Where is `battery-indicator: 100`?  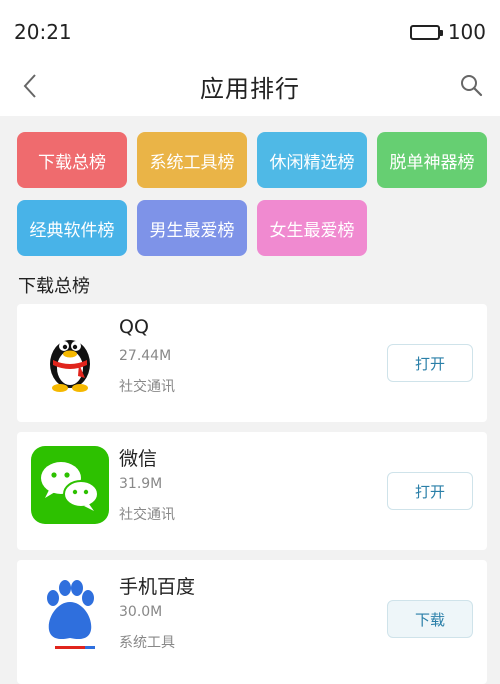
battery-indicator: 100 is located at coordinates (447, 32).